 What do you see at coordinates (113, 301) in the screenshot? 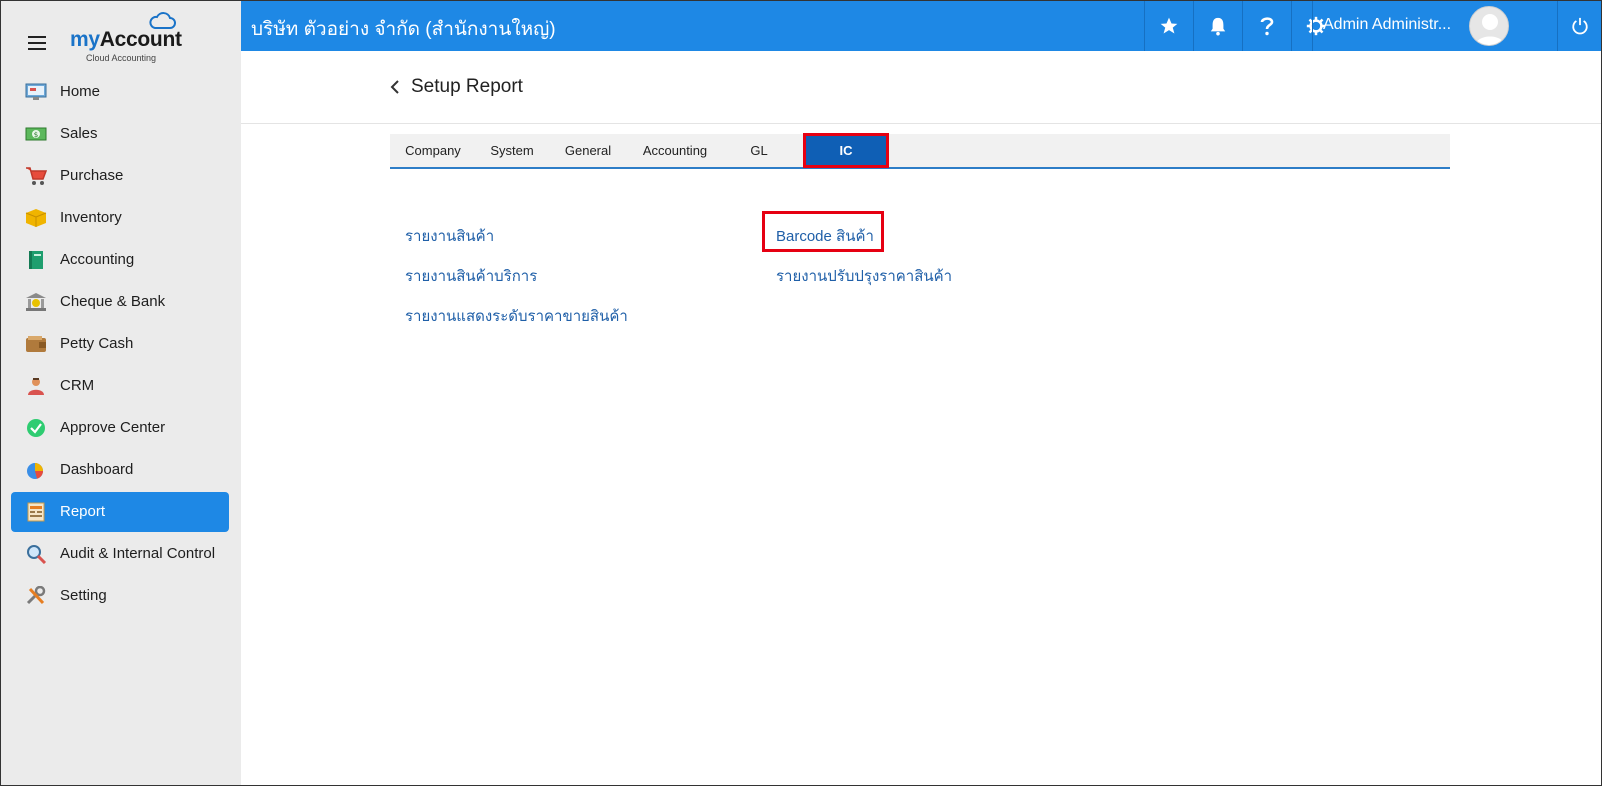
I see `sidebar-item-label: Cheque & Bank` at bounding box center [113, 301].